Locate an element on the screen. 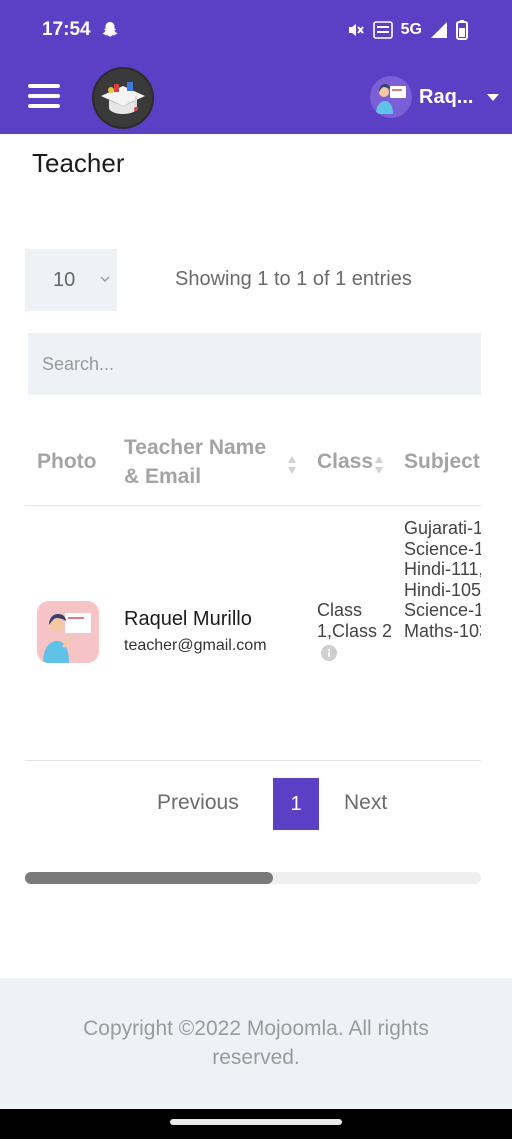 The height and width of the screenshot is (1139, 512). status-icons: 5G is located at coordinates (407, 30).